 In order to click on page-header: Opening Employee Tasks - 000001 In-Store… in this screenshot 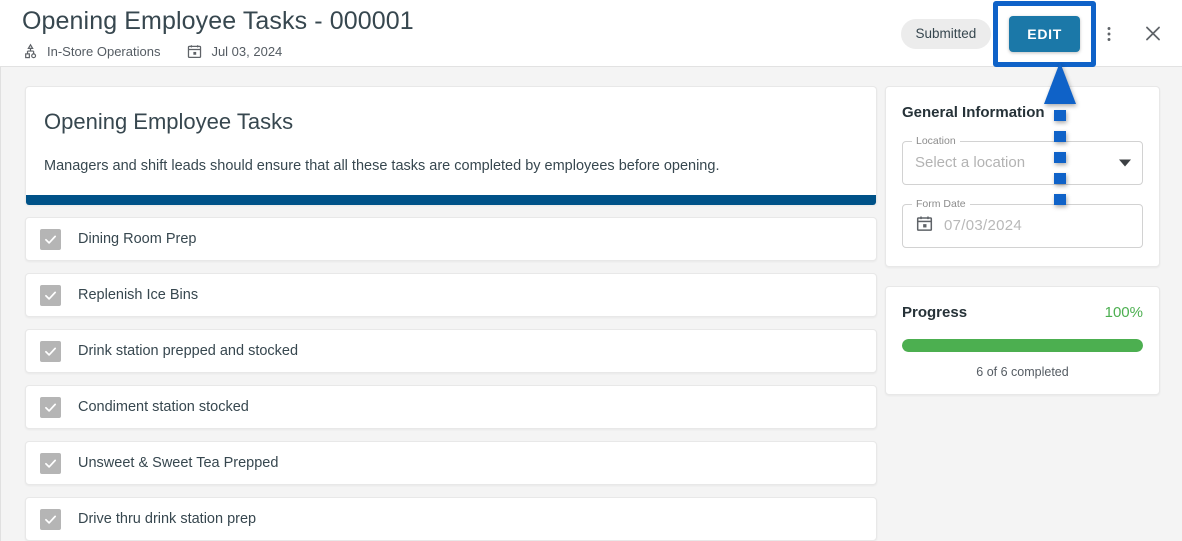, I will do `click(591, 33)`.